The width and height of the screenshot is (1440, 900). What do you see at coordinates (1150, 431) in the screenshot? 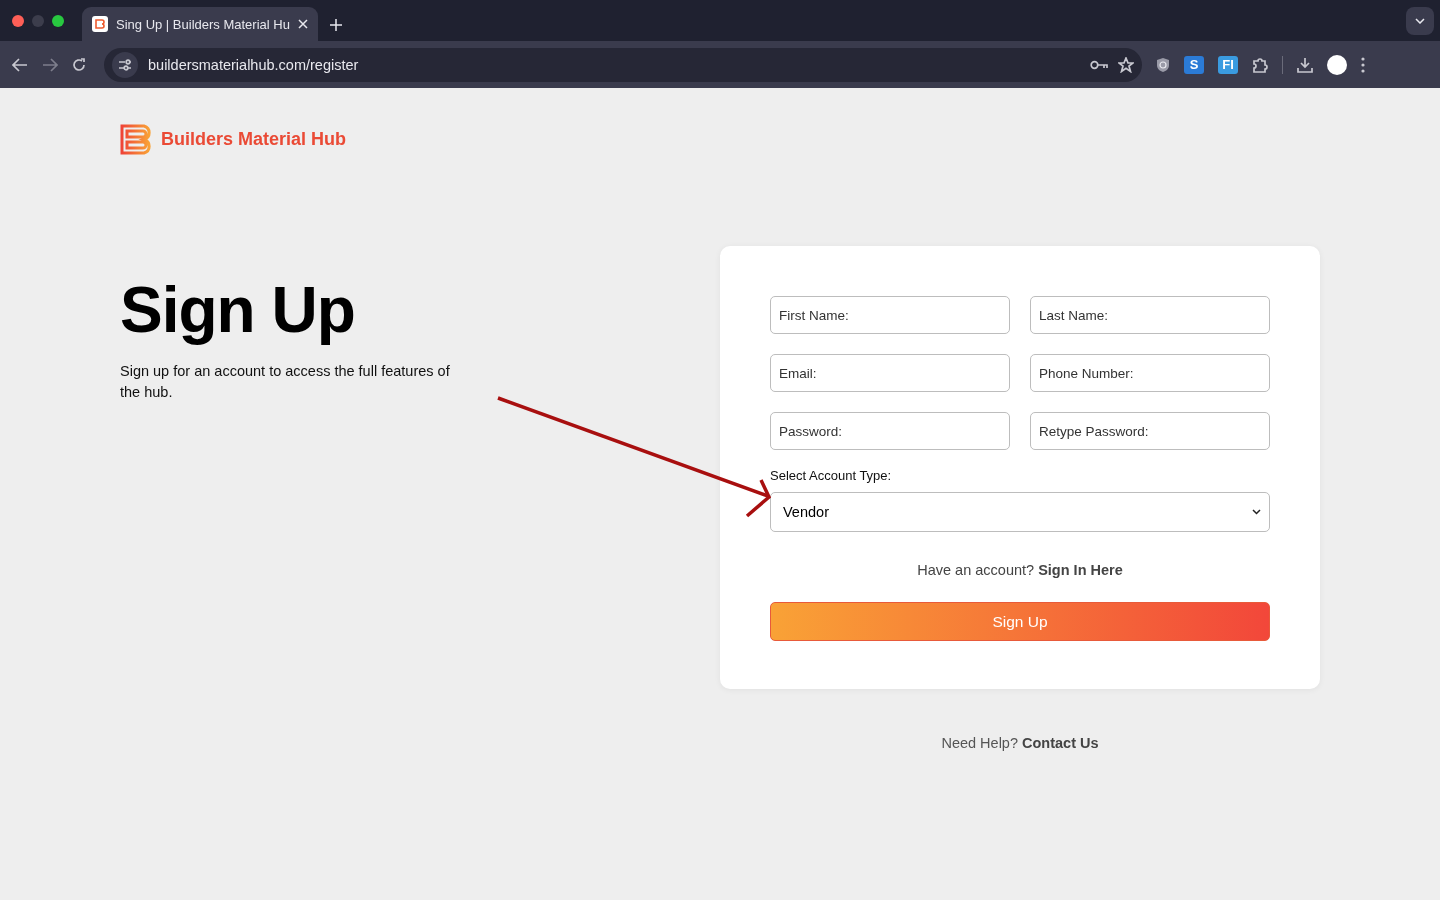
I see `input-field: Retype Password:` at bounding box center [1150, 431].